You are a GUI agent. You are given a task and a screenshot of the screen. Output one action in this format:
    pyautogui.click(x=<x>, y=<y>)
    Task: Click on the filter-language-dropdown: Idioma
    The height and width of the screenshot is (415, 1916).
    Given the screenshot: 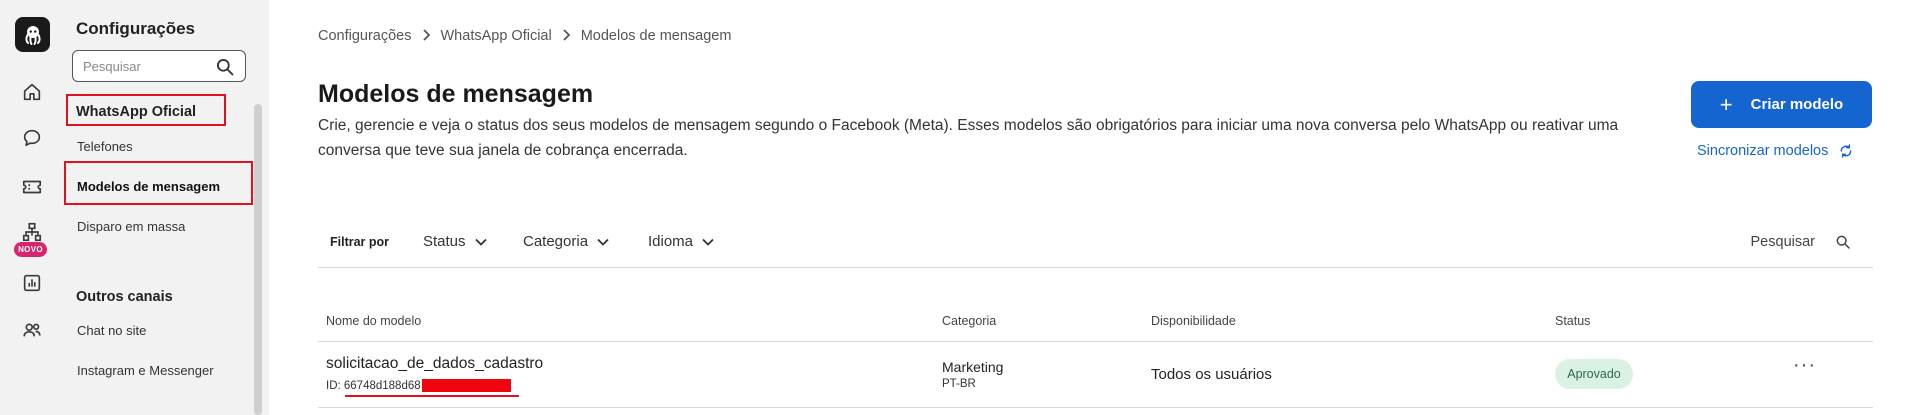 What is the action you would take?
    pyautogui.click(x=681, y=241)
    